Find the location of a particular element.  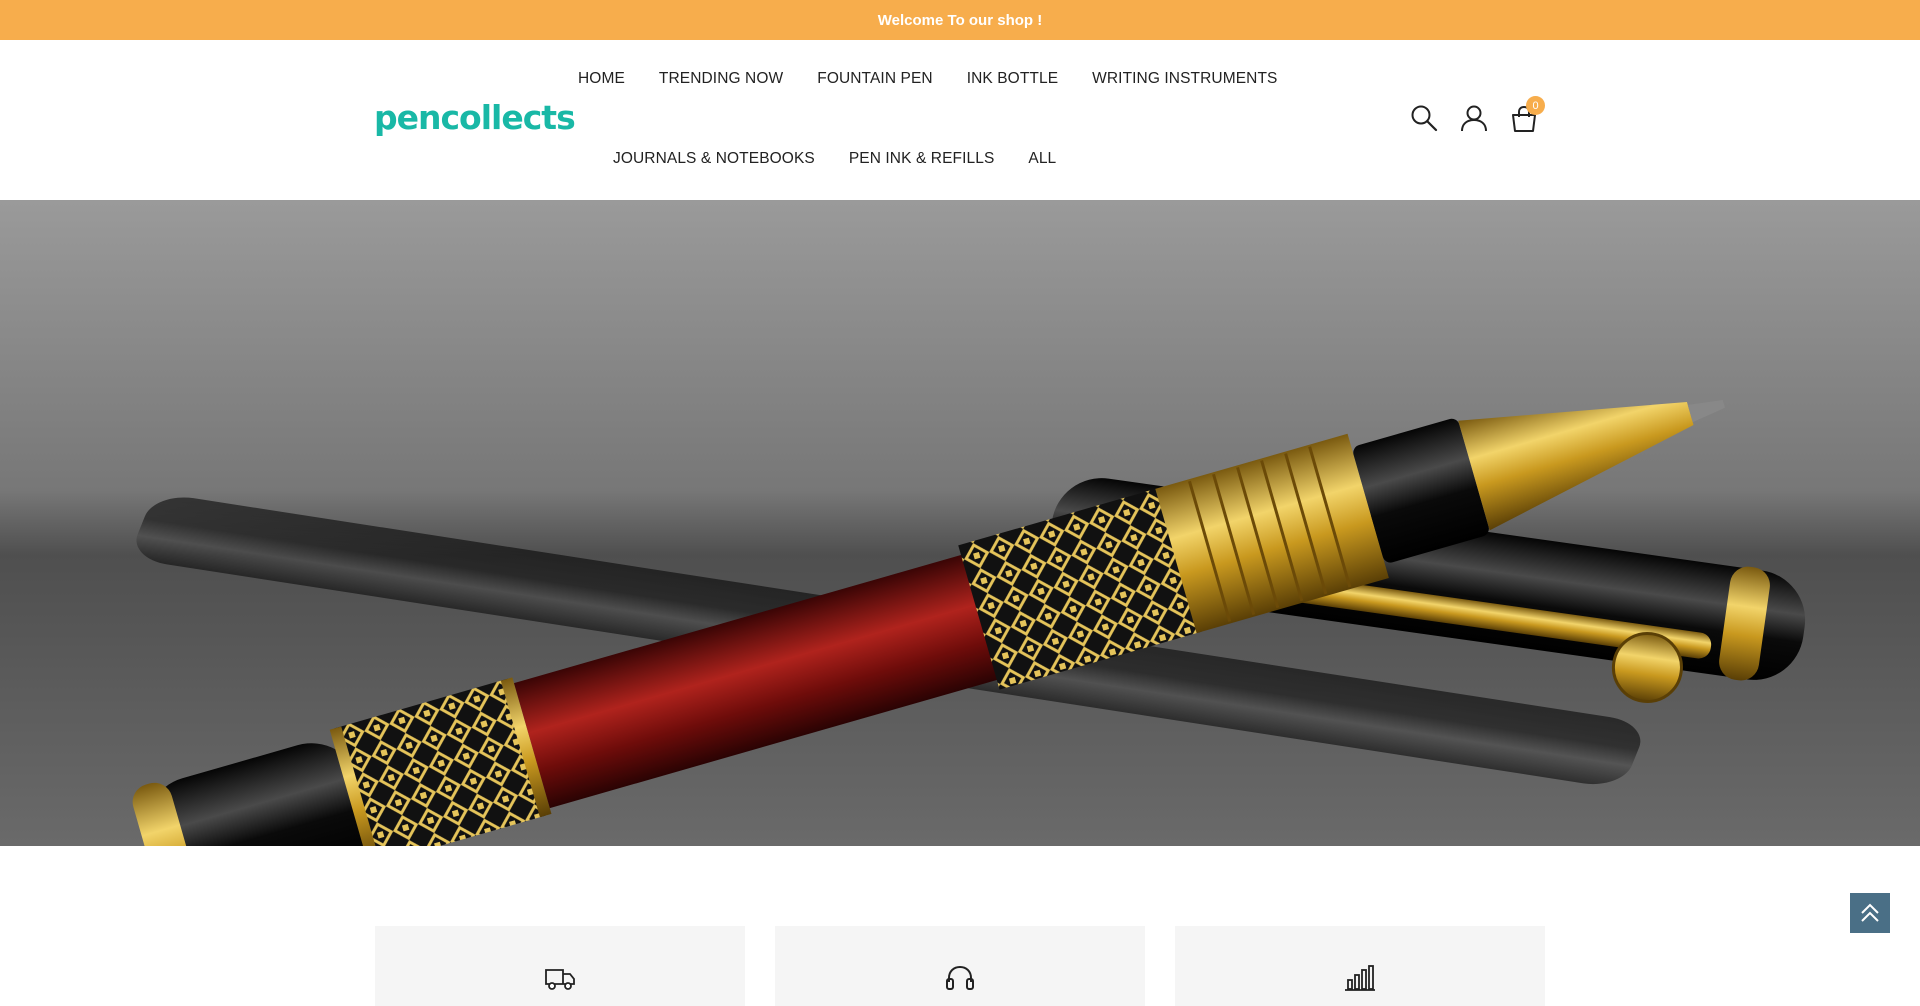

site-logo: pencollects is located at coordinates (475, 117).